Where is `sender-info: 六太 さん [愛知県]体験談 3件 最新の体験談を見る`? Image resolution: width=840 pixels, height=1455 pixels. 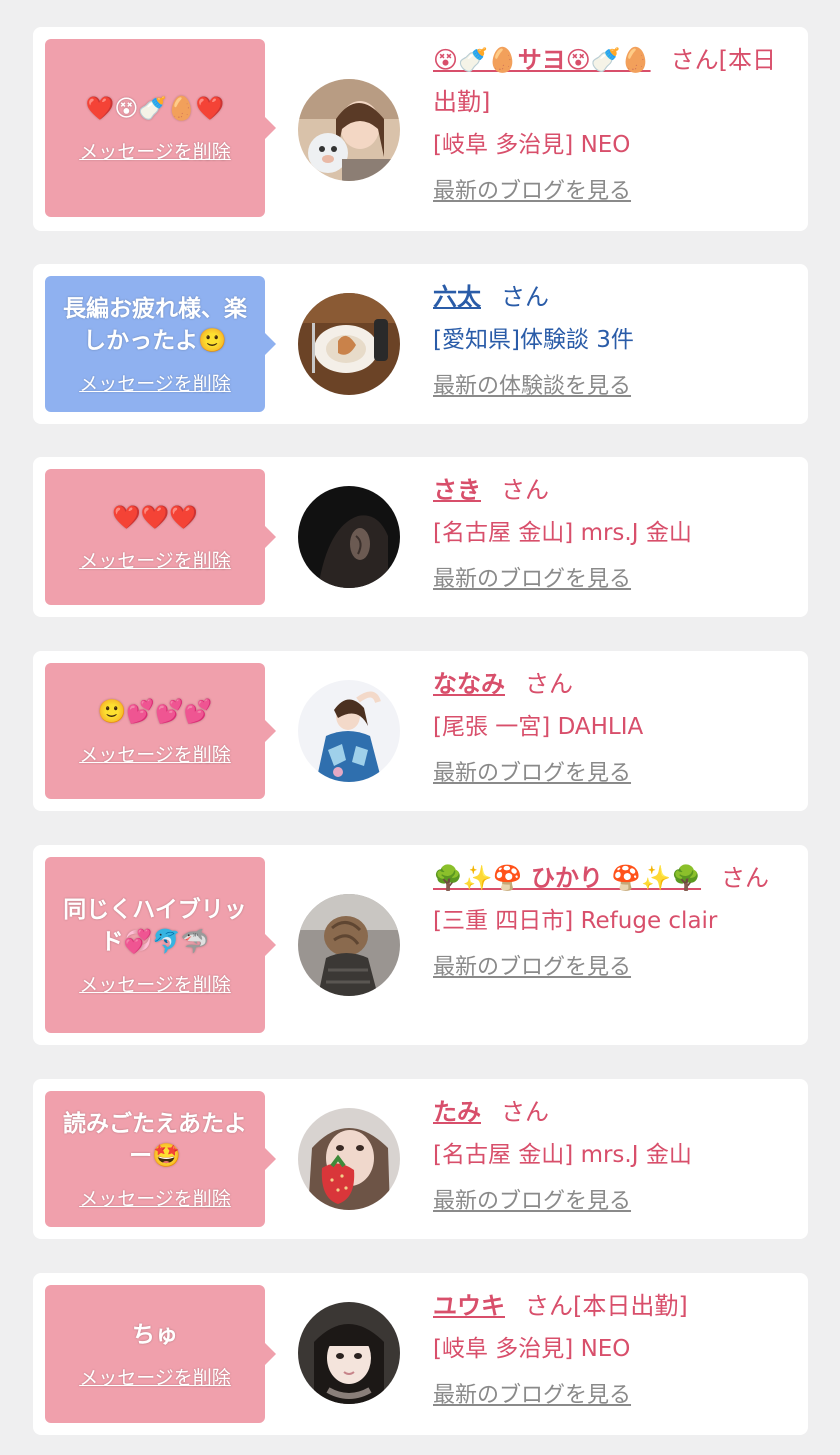 sender-info: 六太 さん [愛知県]体験談 3件 最新の体験談を見る is located at coordinates (614, 339).